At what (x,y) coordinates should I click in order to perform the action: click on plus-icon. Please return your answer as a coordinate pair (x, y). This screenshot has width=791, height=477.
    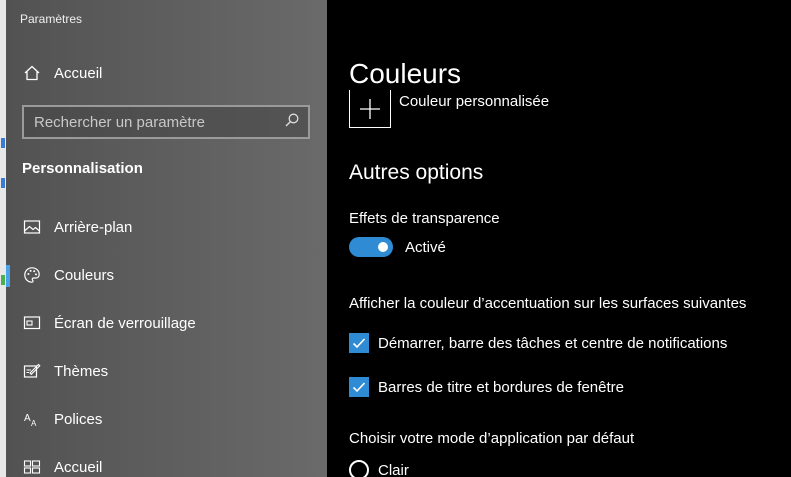
    Looking at the image, I should click on (370, 109).